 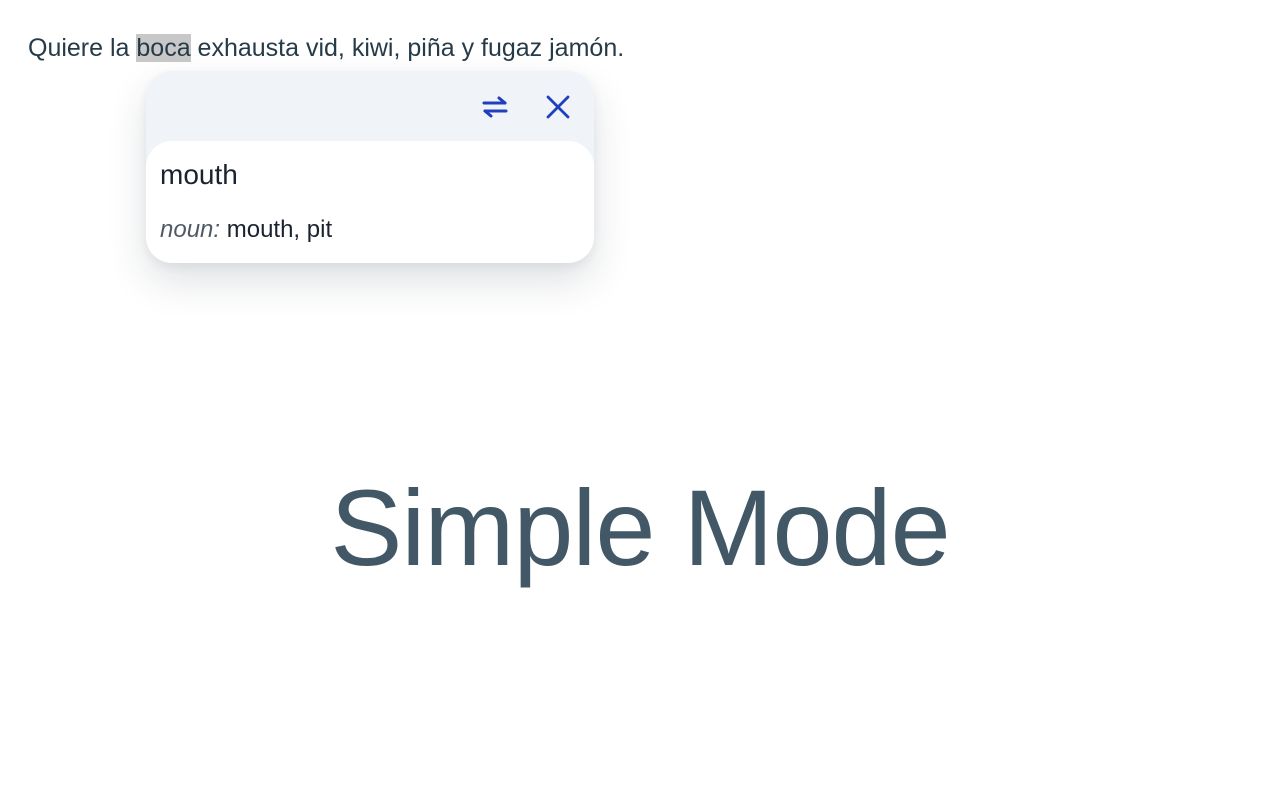 I want to click on translation-popup: mouth noun: mouth, pit, so click(x=370, y=167).